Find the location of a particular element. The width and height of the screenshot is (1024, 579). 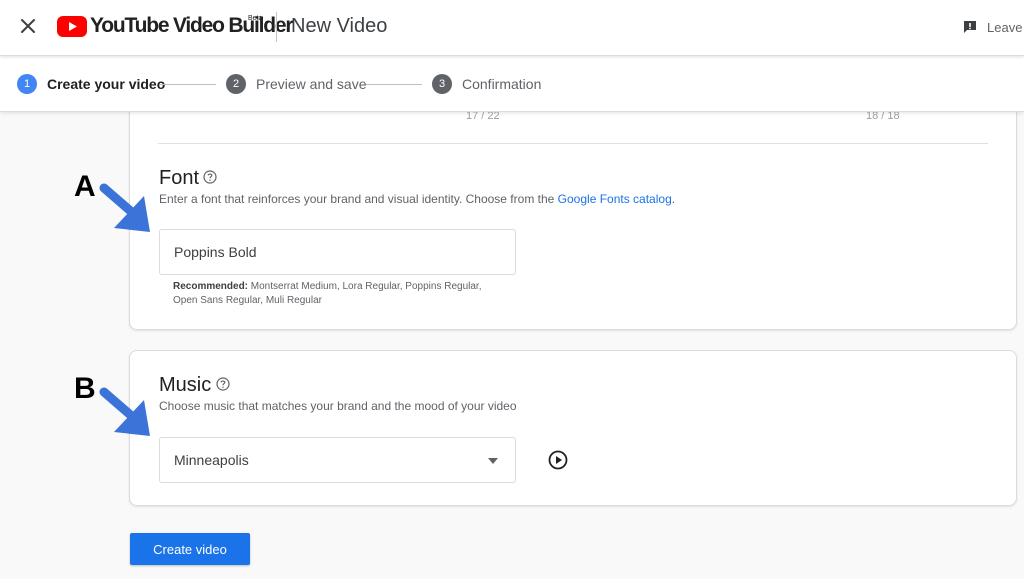

step-label: Confirmation is located at coordinates (502, 84).